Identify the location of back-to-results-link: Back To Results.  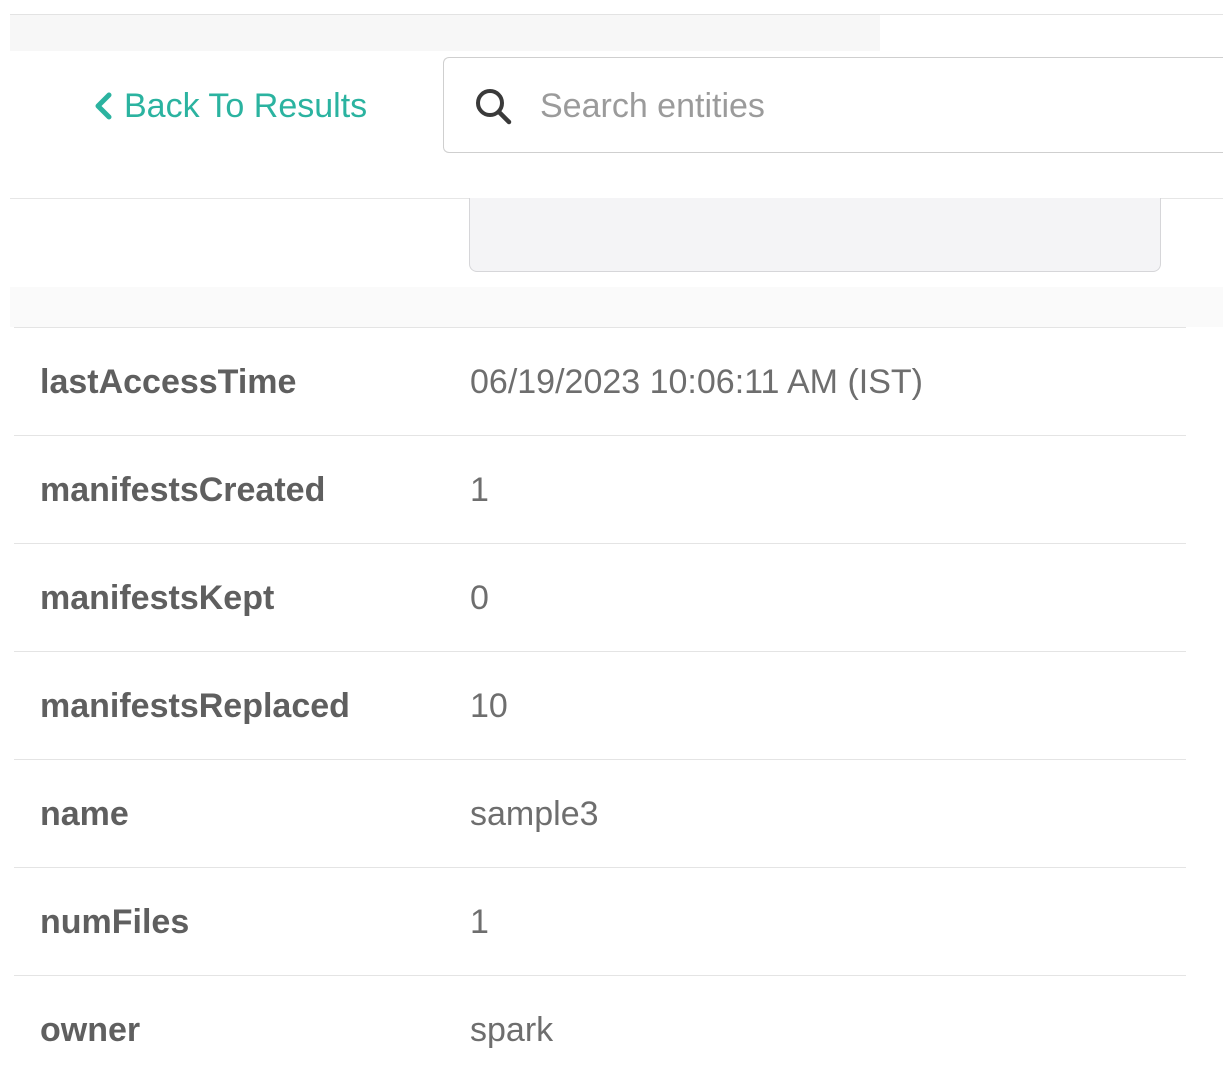
(227, 106).